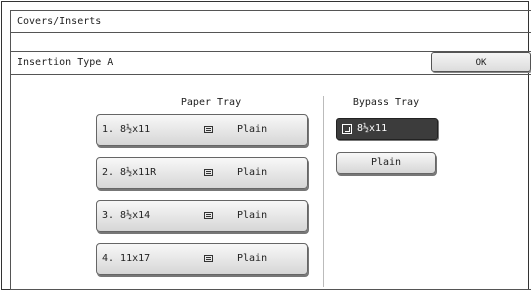 The width and height of the screenshot is (531, 293). Describe the element at coordinates (347, 129) in the screenshot. I see `bypass-tray-icon` at that location.